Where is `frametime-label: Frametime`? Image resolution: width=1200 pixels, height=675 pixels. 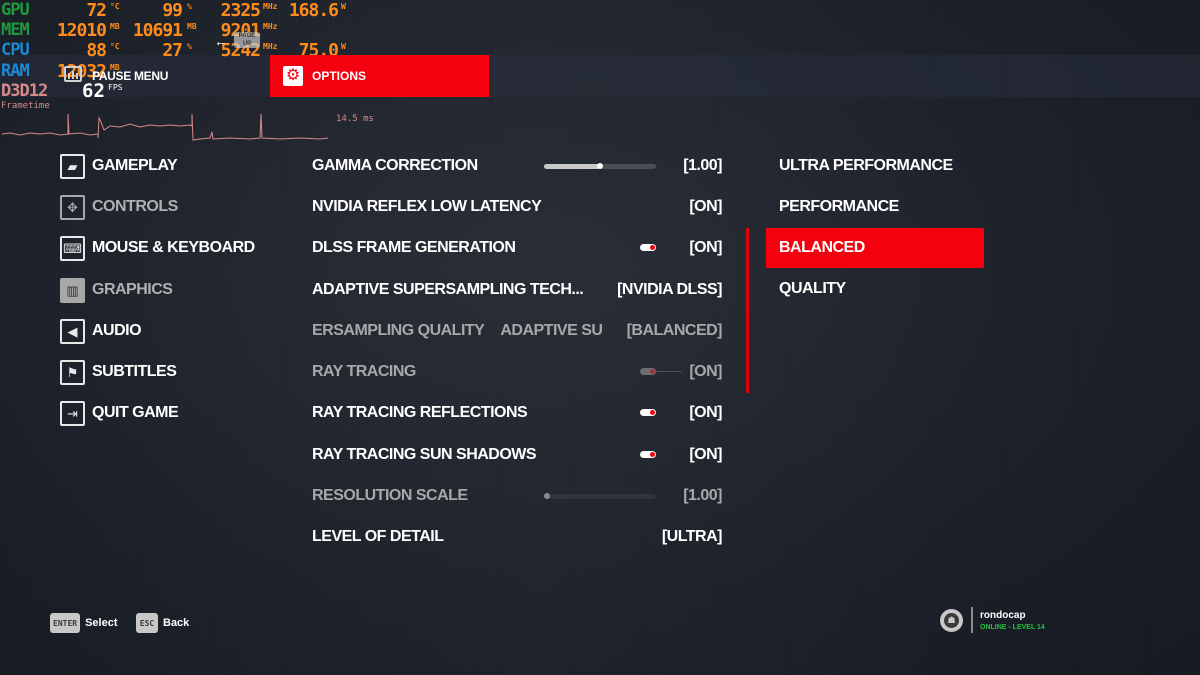
frametime-label: Frametime is located at coordinates (25, 106).